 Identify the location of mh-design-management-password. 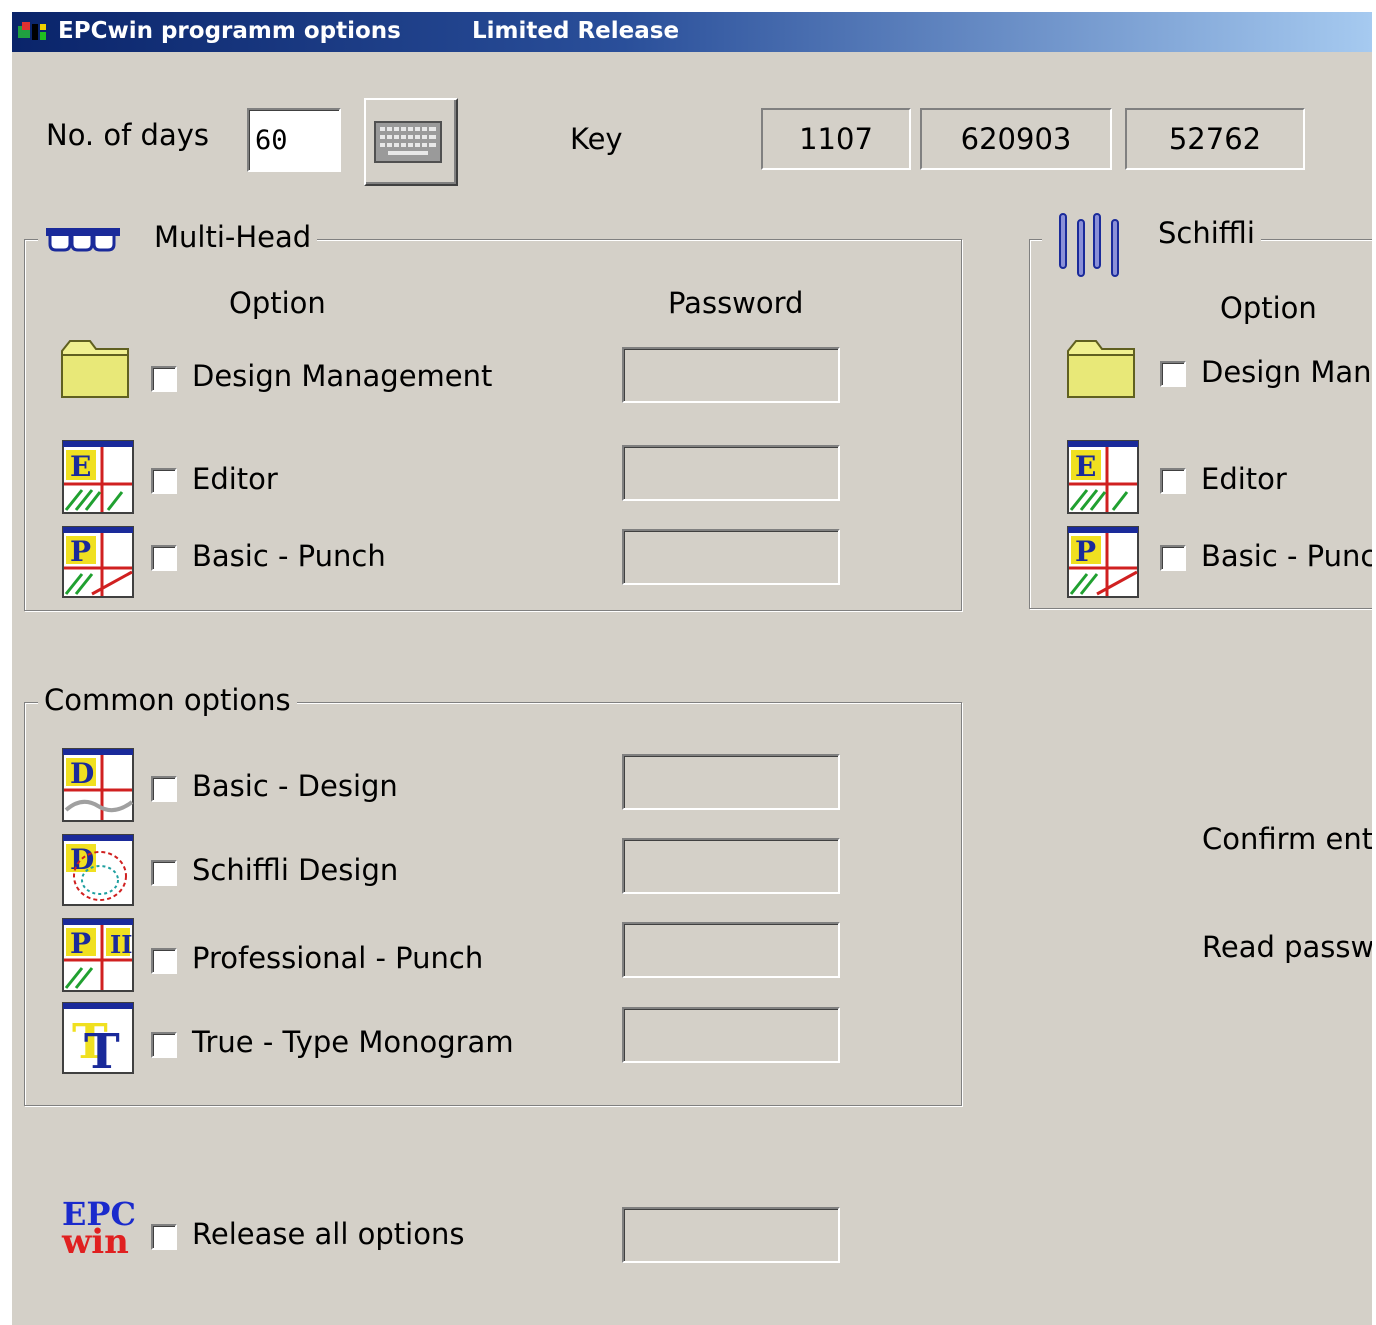
(731, 375).